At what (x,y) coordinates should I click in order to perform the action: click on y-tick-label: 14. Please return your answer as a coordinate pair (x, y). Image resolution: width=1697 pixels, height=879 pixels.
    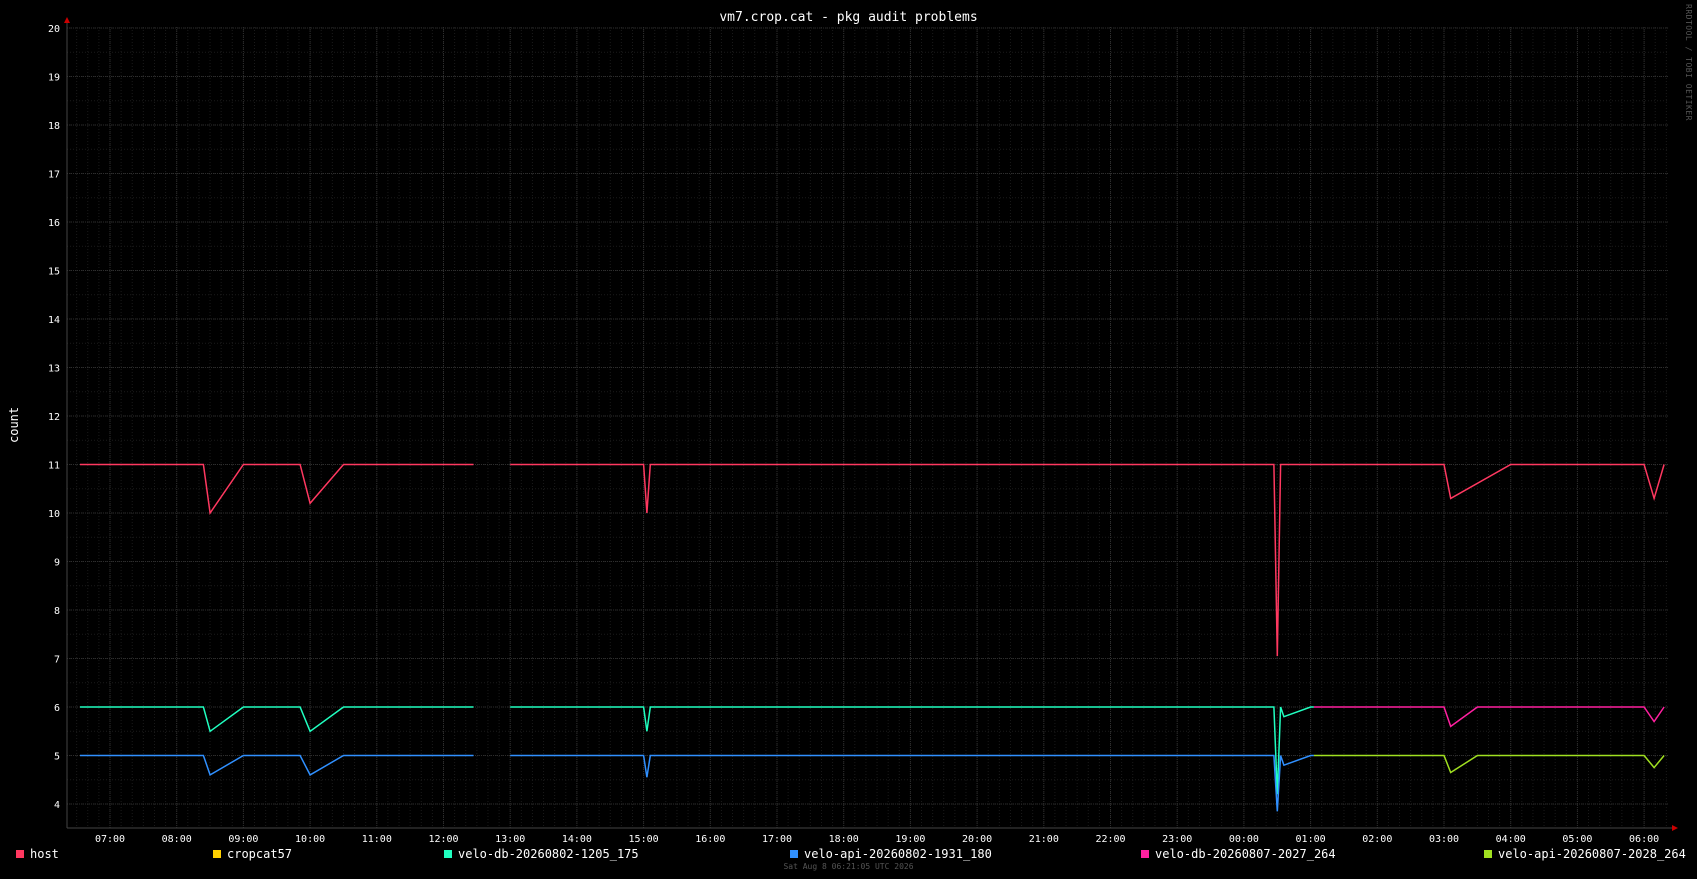
    Looking at the image, I should click on (54, 320).